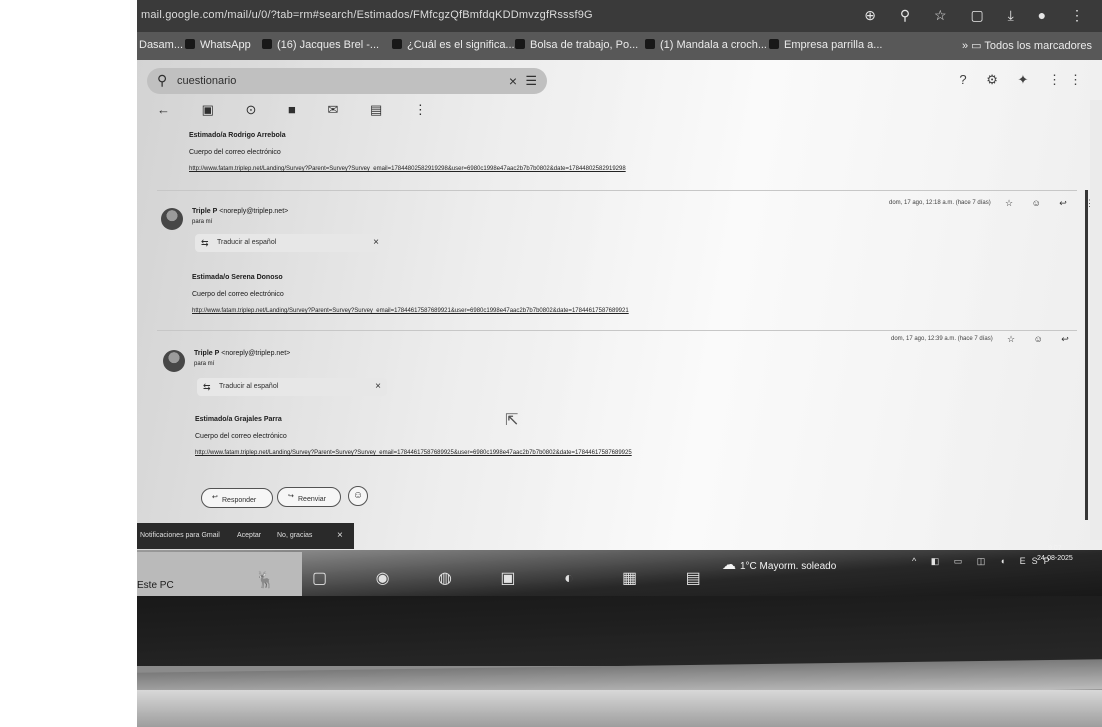  I want to click on search-bar: ⚲ cuestionario × ☰, so click(347, 81).